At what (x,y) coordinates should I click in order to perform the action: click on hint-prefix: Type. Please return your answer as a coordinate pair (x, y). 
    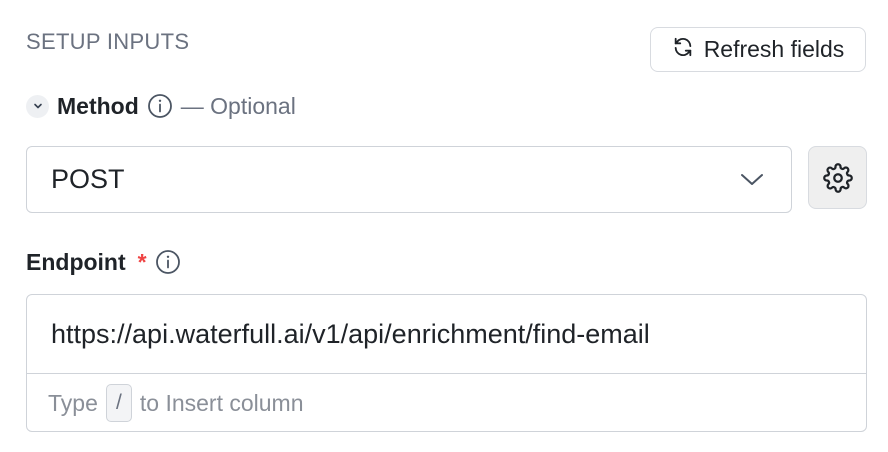
    Looking at the image, I should click on (73, 402).